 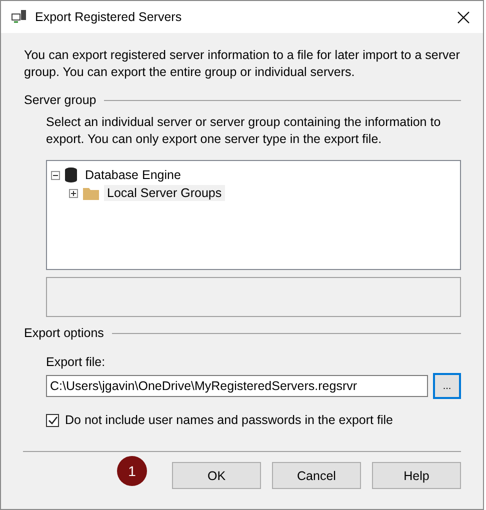 I want to click on intro-text: You can export registered server information to a file for later import to a server group. You can export the entire group or individual servers., so click(x=242, y=64).